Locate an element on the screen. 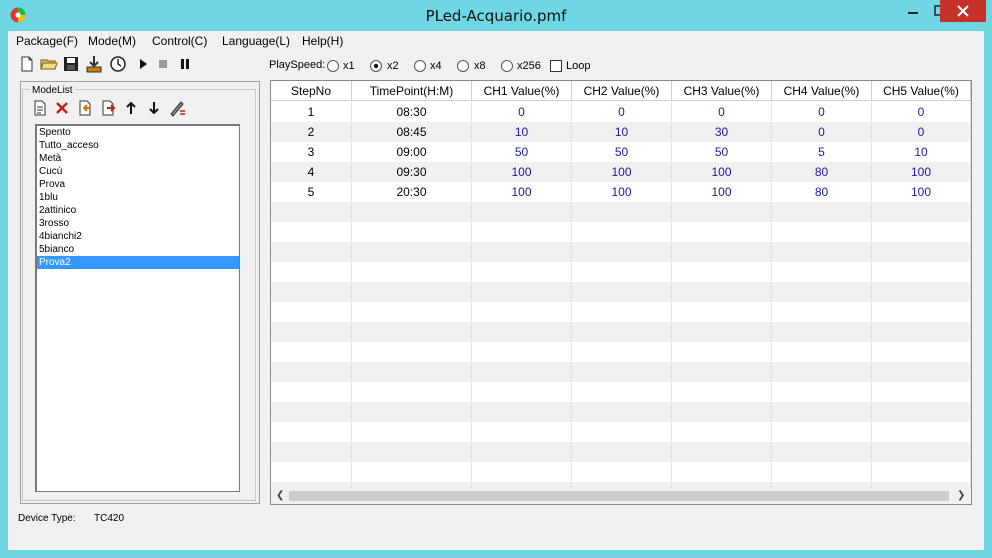  menu-control: Control(C) is located at coordinates (179, 41).